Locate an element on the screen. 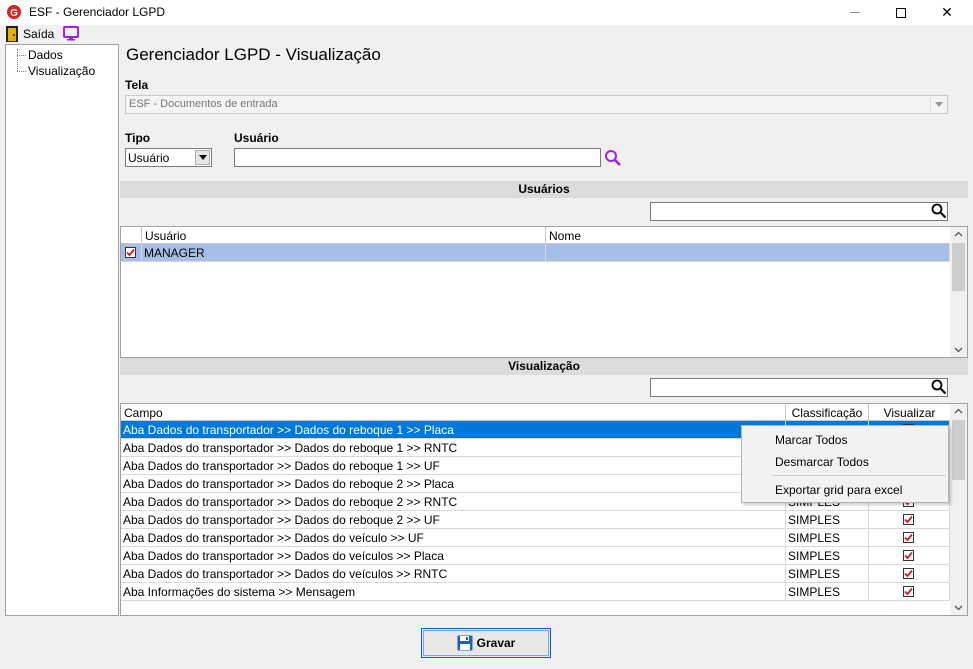  floppy-disk-icon is located at coordinates (465, 643).